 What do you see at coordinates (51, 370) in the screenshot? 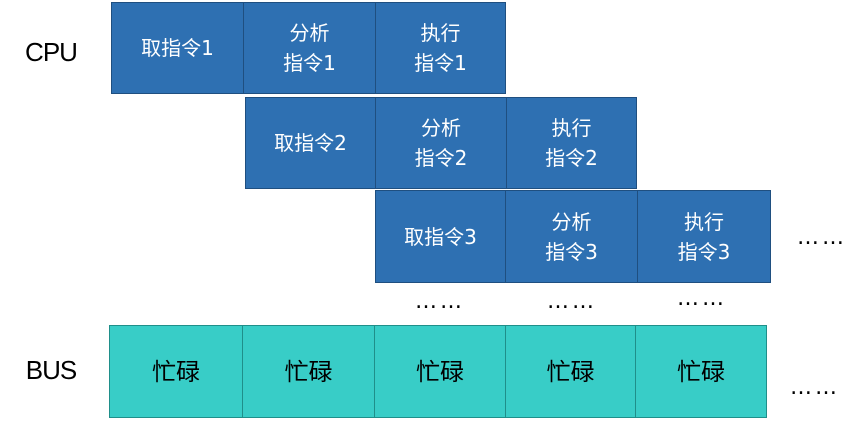
I see `bus-label: BUS` at bounding box center [51, 370].